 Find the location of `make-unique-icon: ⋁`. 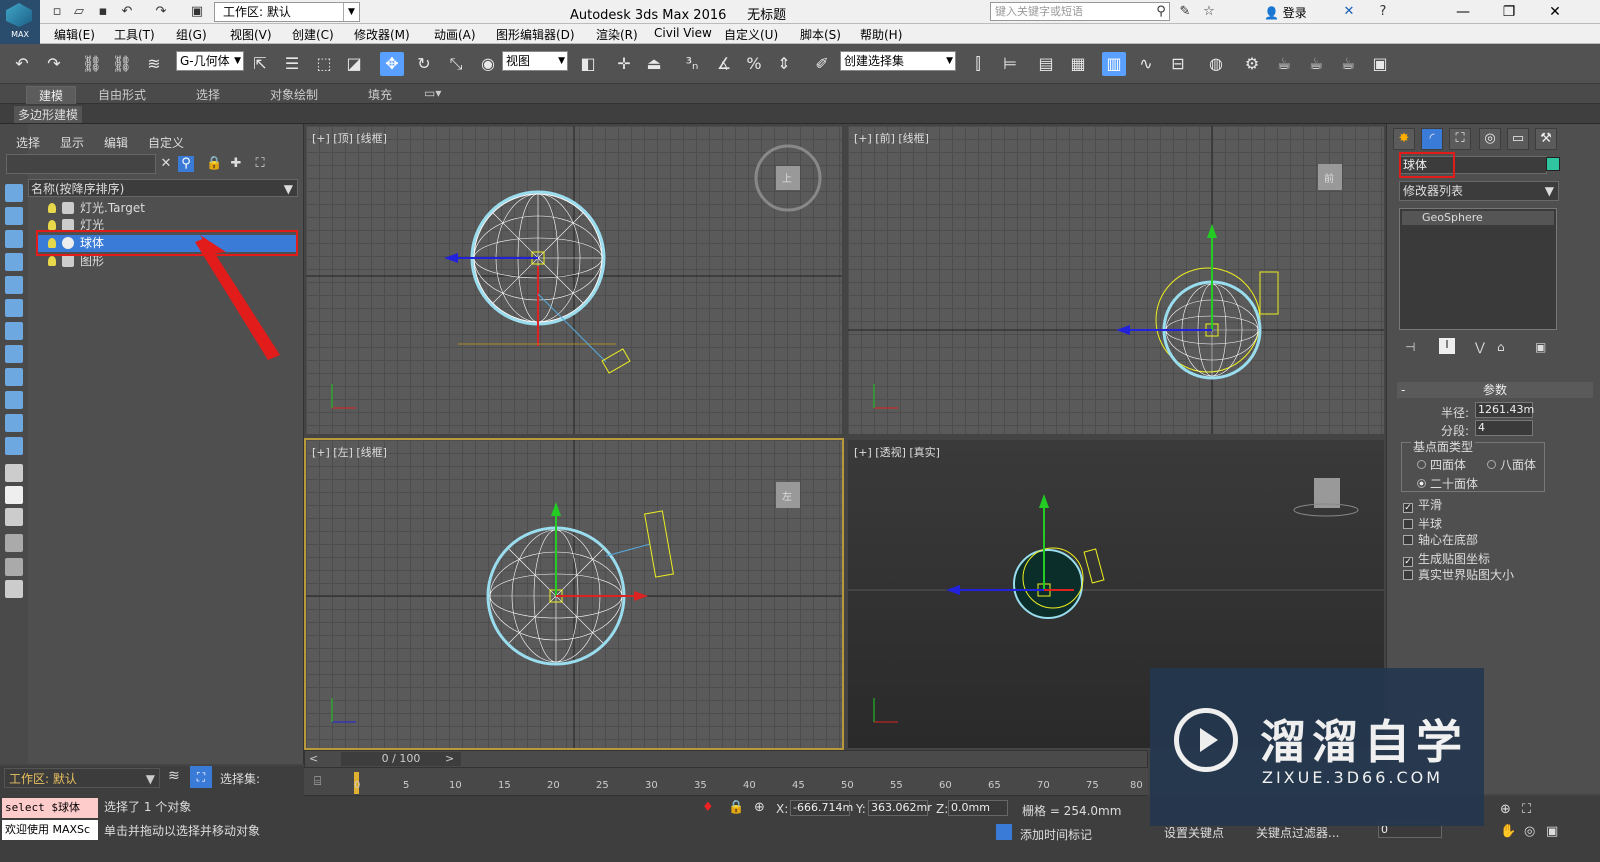

make-unique-icon: ⋁ is located at coordinates (1480, 347).